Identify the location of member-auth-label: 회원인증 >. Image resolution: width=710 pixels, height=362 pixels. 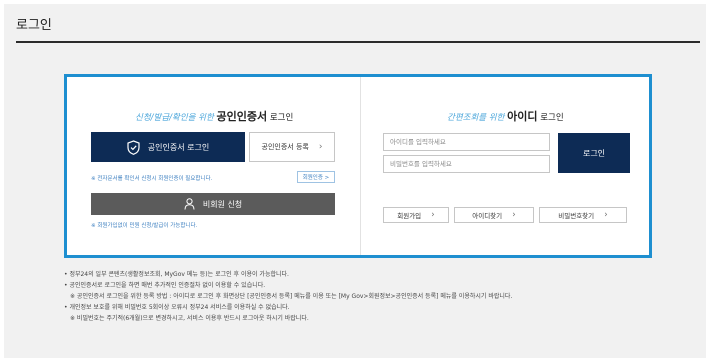
(316, 178).